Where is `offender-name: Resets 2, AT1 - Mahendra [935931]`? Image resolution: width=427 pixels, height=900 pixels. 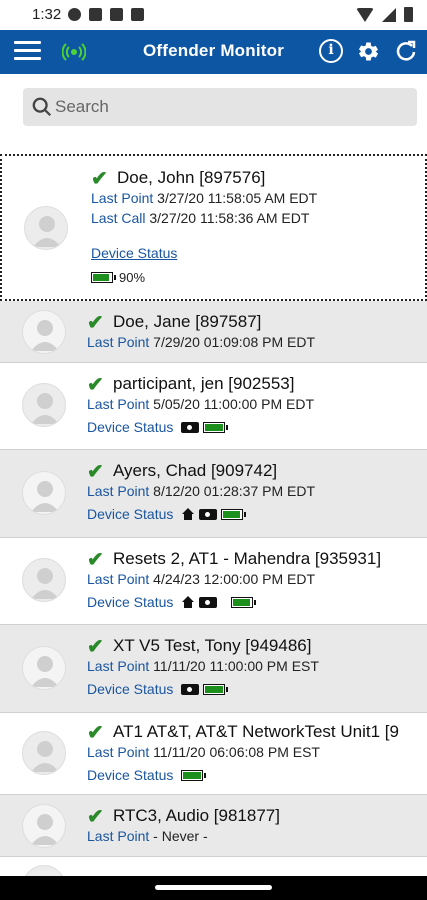 offender-name: Resets 2, AT1 - Mahendra [935931] is located at coordinates (247, 558).